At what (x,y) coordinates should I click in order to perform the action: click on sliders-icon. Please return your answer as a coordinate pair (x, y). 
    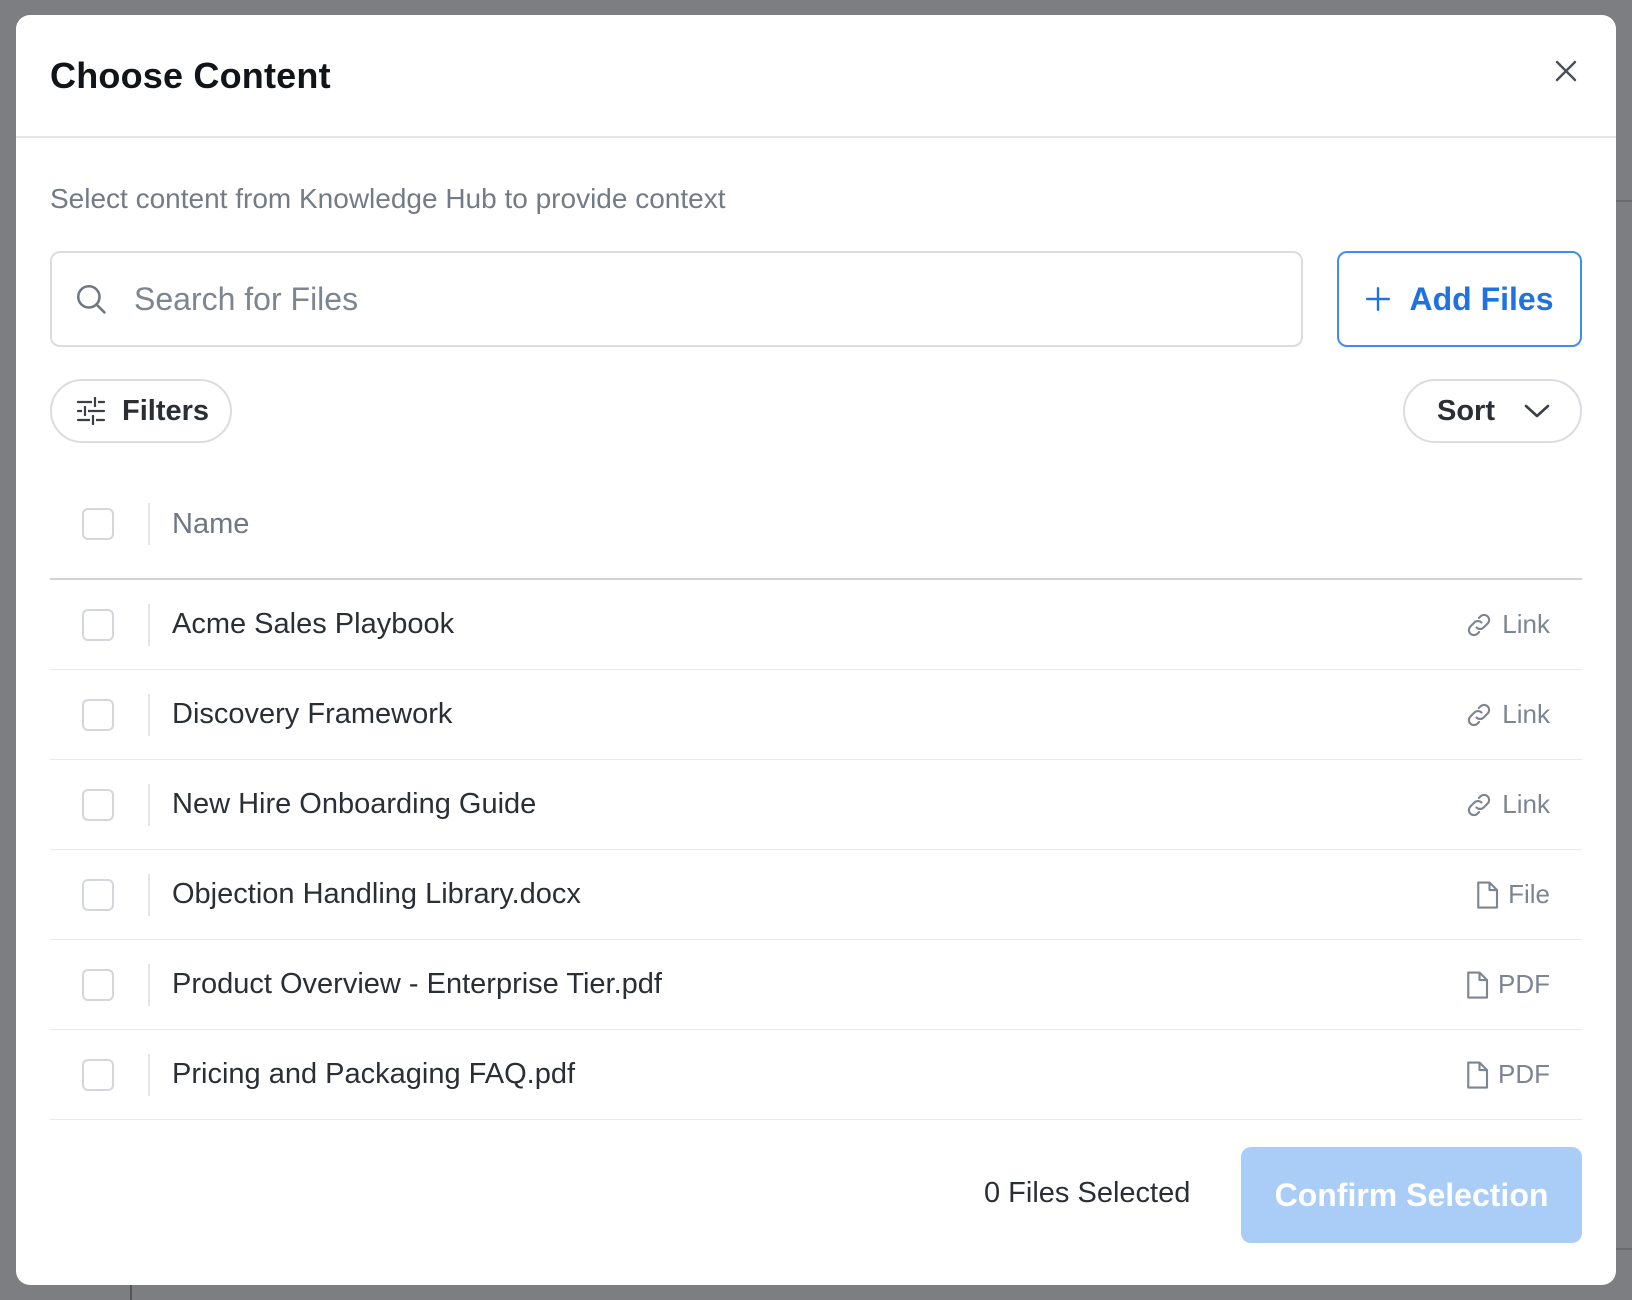
    Looking at the image, I should click on (91, 411).